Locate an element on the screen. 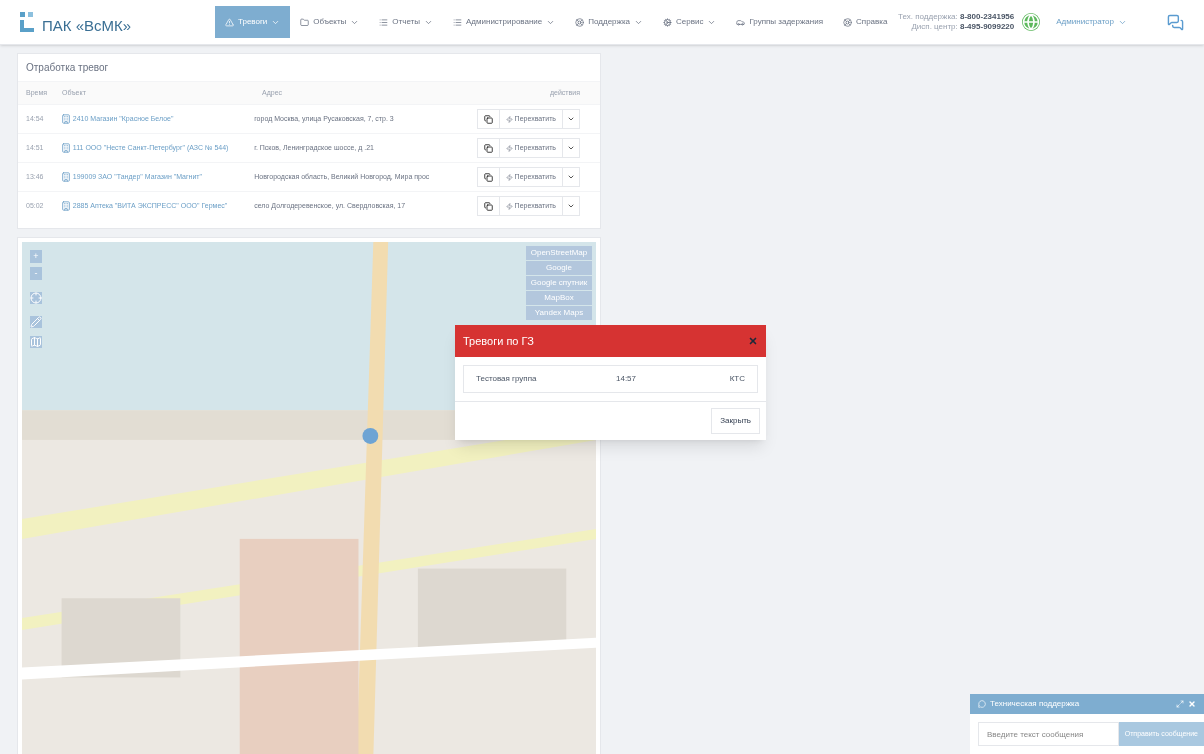 The width and height of the screenshot is (1204, 754). expand-icon is located at coordinates (1180, 704).